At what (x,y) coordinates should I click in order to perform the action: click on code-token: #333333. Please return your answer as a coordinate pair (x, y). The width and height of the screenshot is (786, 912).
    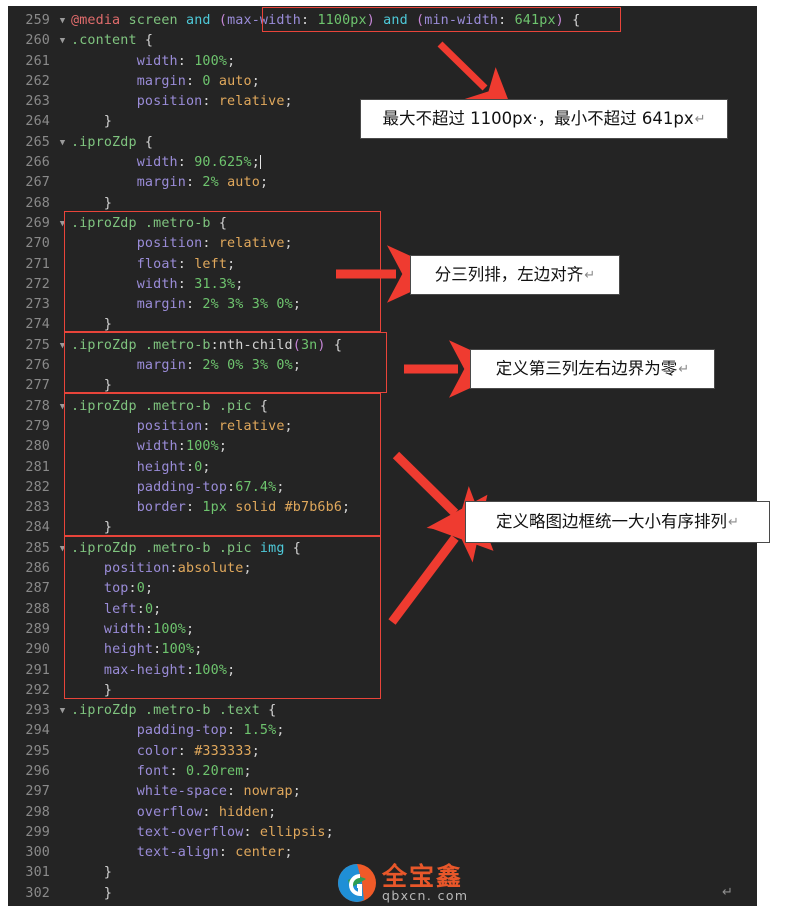
    Looking at the image, I should click on (223, 751).